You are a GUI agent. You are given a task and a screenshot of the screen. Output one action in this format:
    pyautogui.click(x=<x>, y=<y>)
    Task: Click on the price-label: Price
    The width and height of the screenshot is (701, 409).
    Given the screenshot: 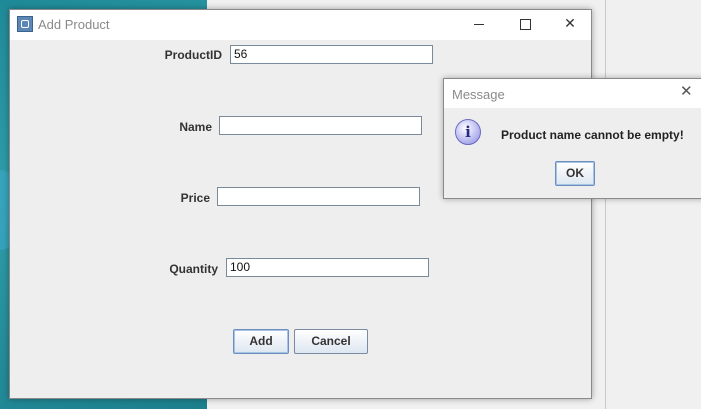 What is the action you would take?
    pyautogui.click(x=195, y=198)
    